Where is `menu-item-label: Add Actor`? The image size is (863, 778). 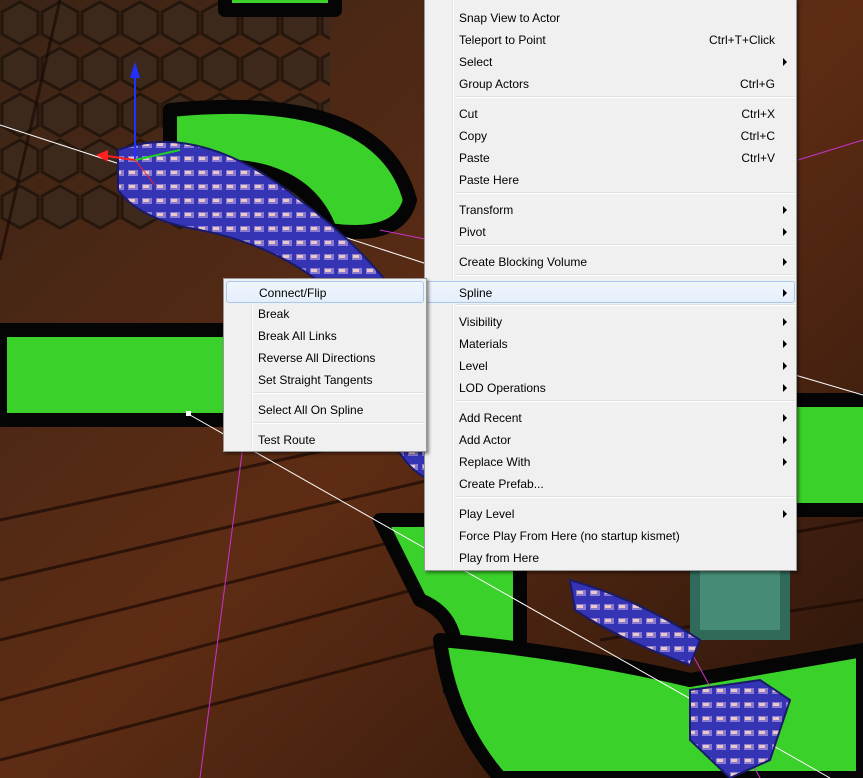
menu-item-label: Add Actor is located at coordinates (485, 440).